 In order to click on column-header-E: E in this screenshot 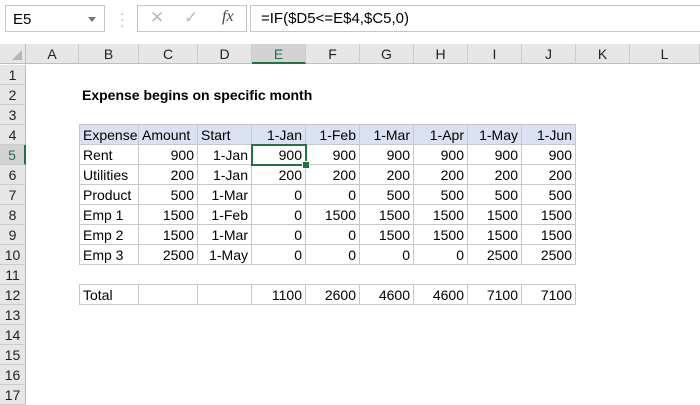, I will do `click(279, 54)`.